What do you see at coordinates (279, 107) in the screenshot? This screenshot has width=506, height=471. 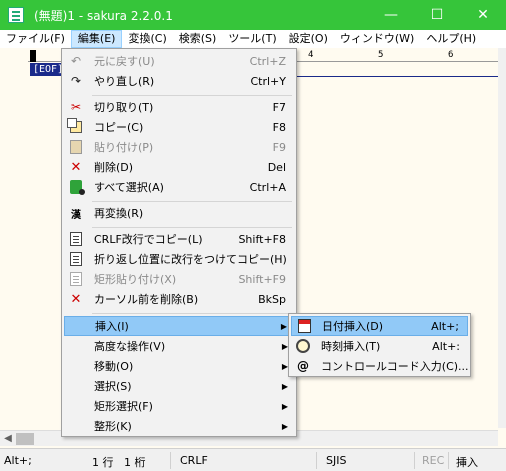 I see `menu-item-shortcut: F7` at bounding box center [279, 107].